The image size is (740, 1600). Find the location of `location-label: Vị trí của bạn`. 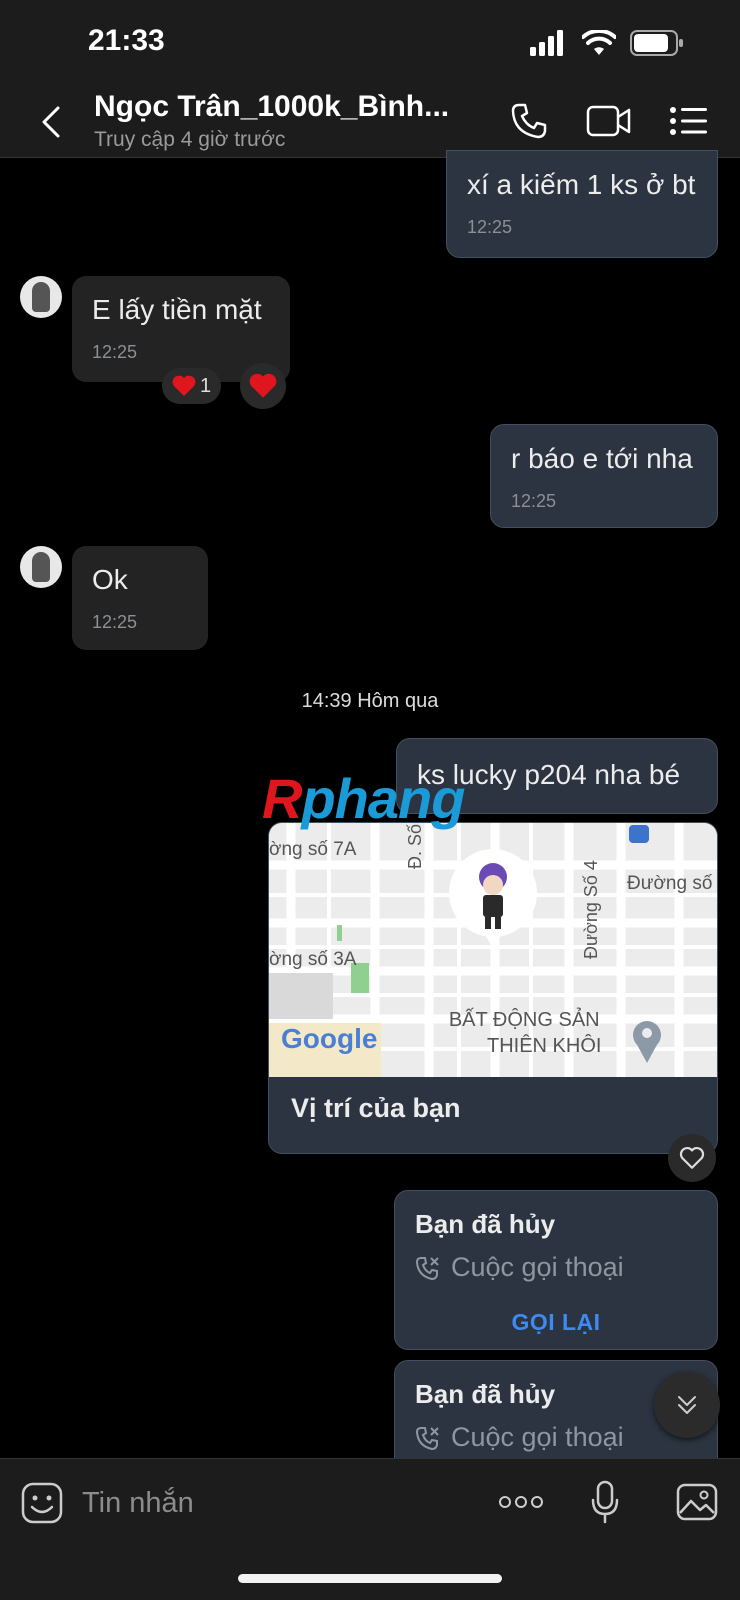

location-label: Vị trí của bạn is located at coordinates (376, 1108).